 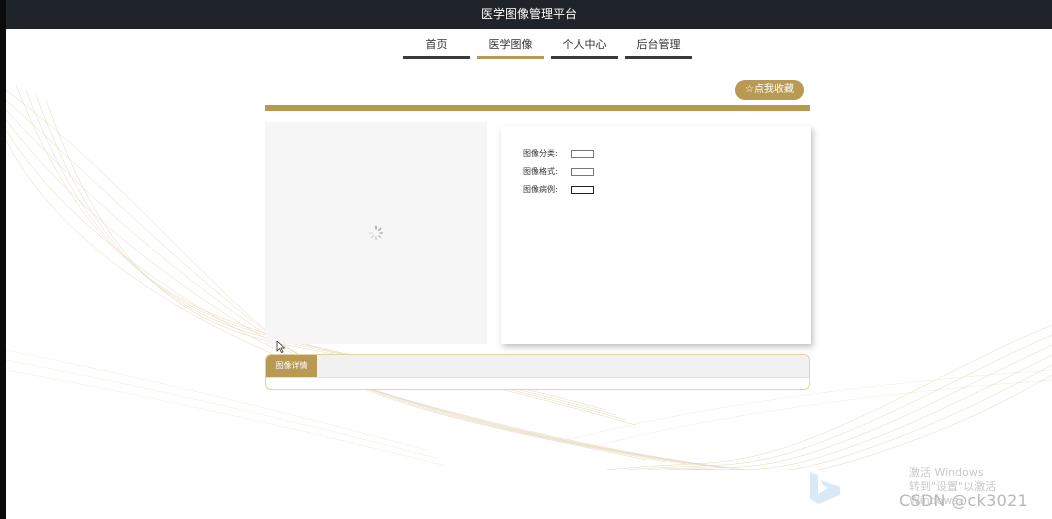 I want to click on nav-item-home: 首页, so click(x=436, y=48).